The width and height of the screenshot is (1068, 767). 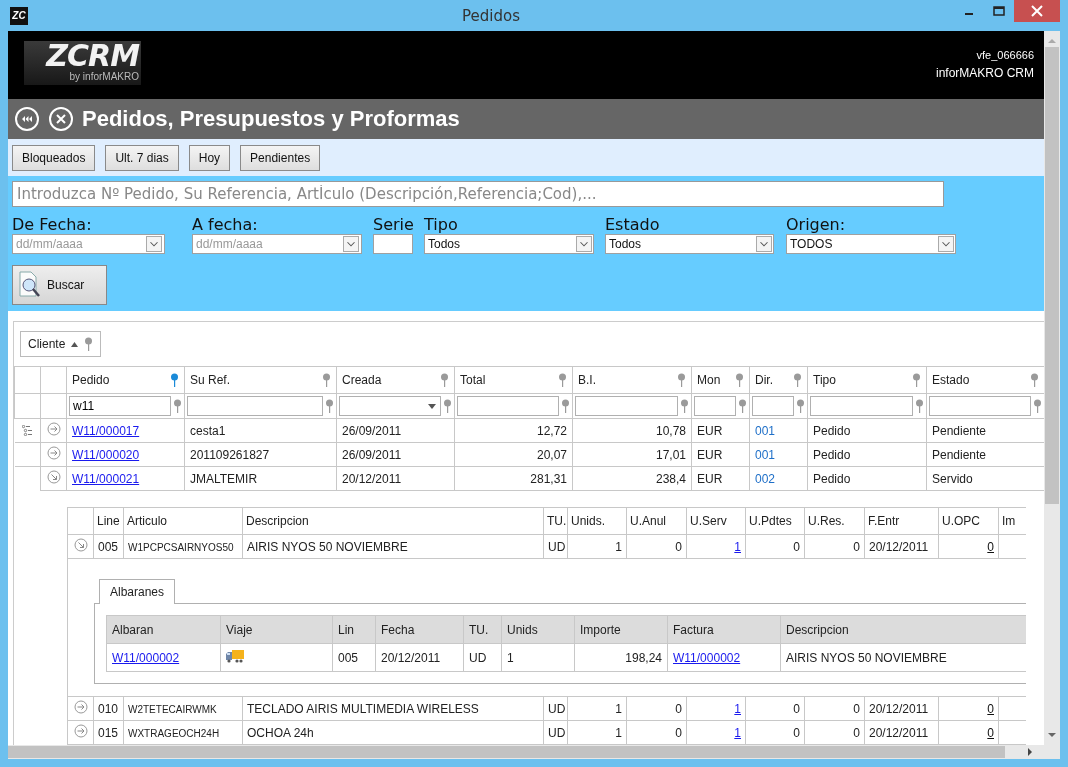 What do you see at coordinates (633, 225) in the screenshot?
I see `filter-label: Estado` at bounding box center [633, 225].